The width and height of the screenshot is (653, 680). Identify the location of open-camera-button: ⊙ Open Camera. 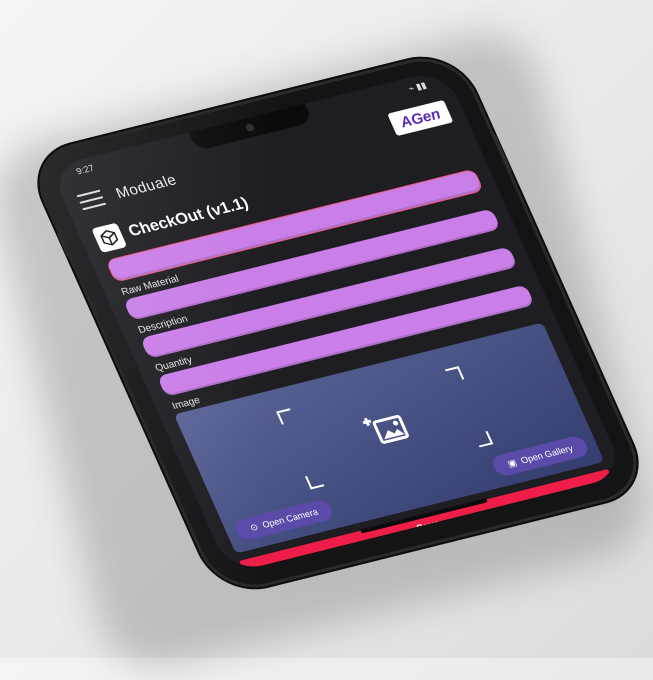
(284, 519).